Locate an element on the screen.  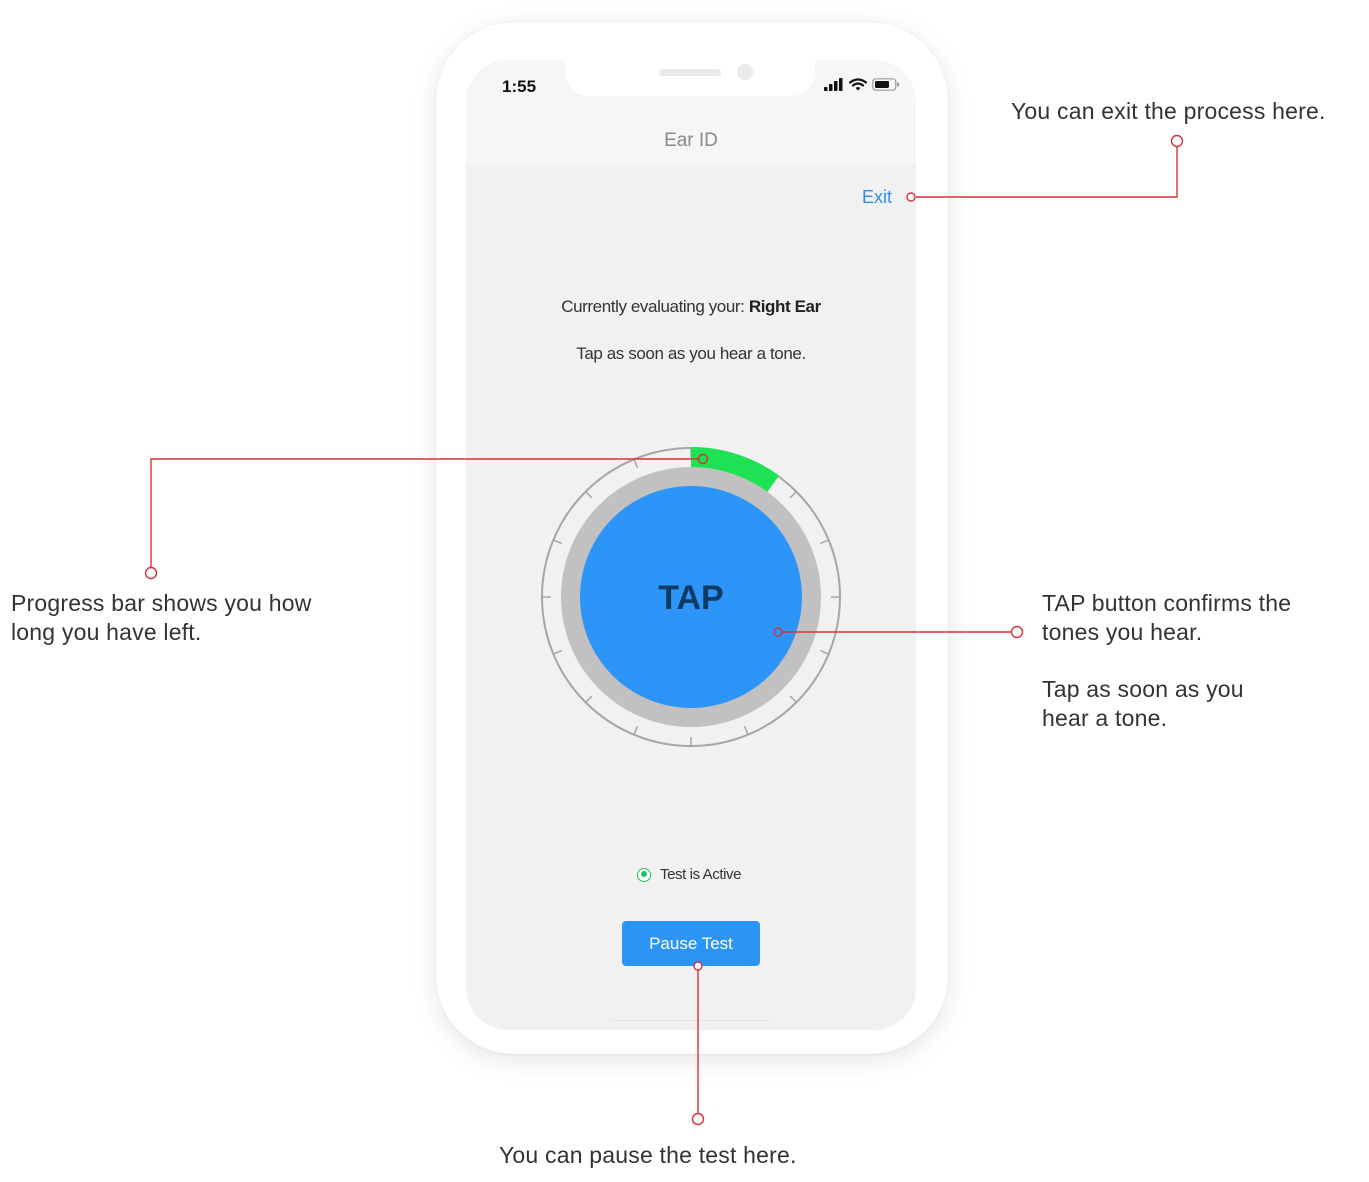
tap-callout-line-2: tones you hear. is located at coordinates (1122, 632).